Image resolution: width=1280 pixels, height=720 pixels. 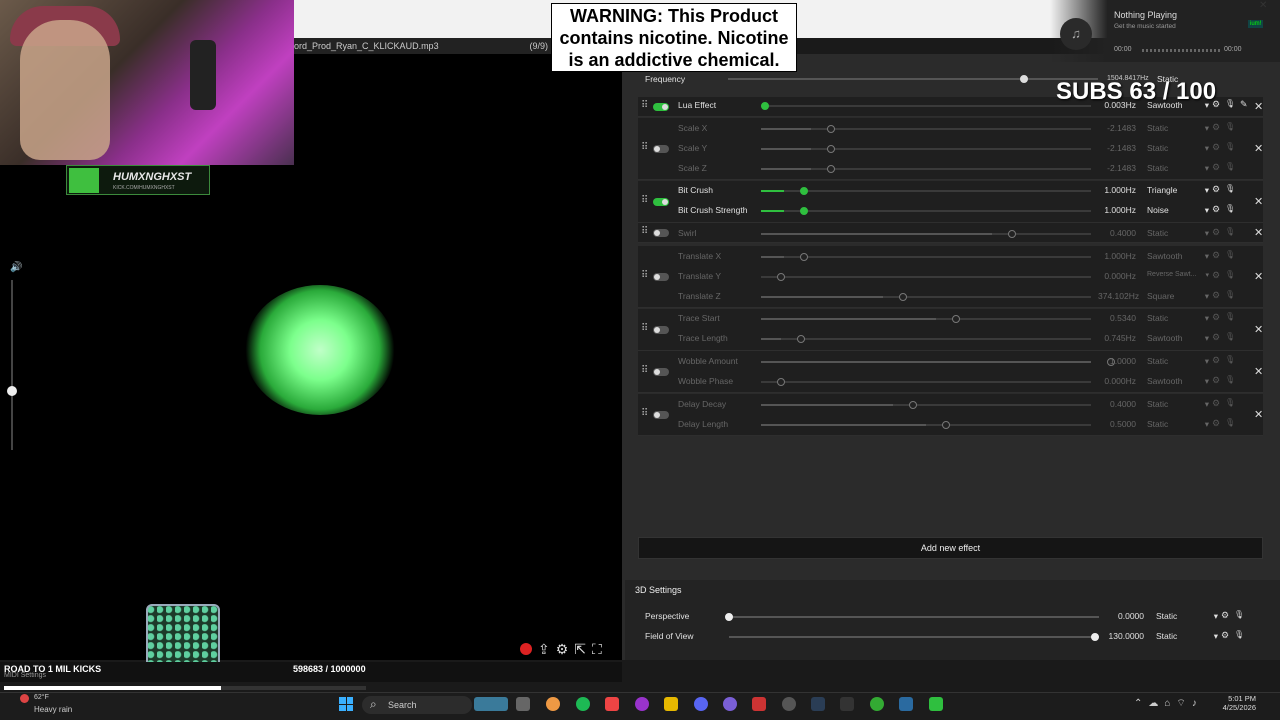 I want to click on effect-mode-select: Triangle, so click(x=1178, y=190).